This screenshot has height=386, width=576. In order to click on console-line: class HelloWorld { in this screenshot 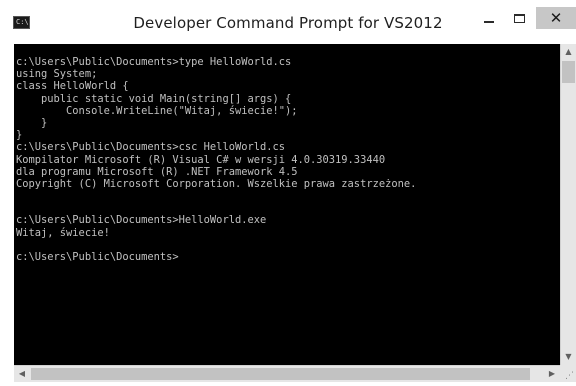, I will do `click(72, 86)`.